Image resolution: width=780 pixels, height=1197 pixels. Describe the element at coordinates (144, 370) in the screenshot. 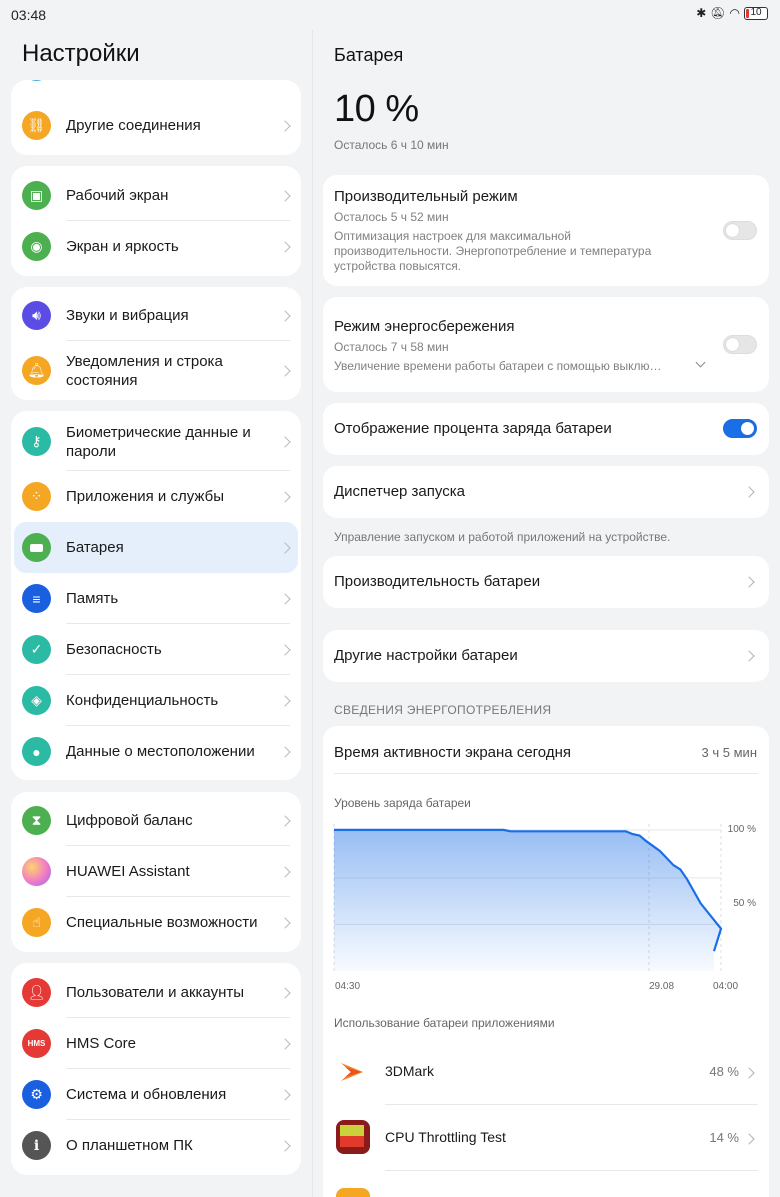

I see `settings-item-label: Уведомления и строка состояния` at that location.